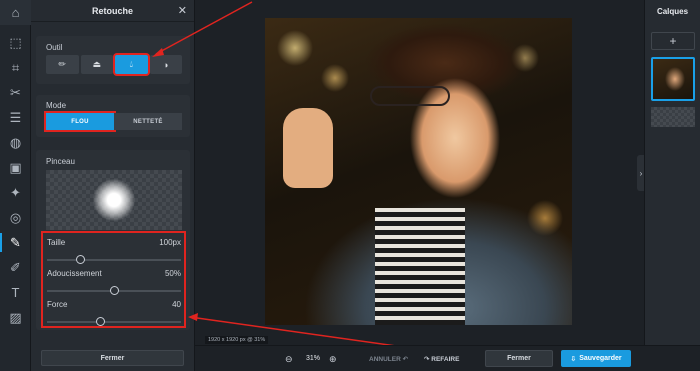  I want to click on tool-rail: ⌂ ⬚ ⌗ ✂ ☰ ◍ ▣ ✦ ◎ ✎ ✐ T ▨, so click(15, 185).